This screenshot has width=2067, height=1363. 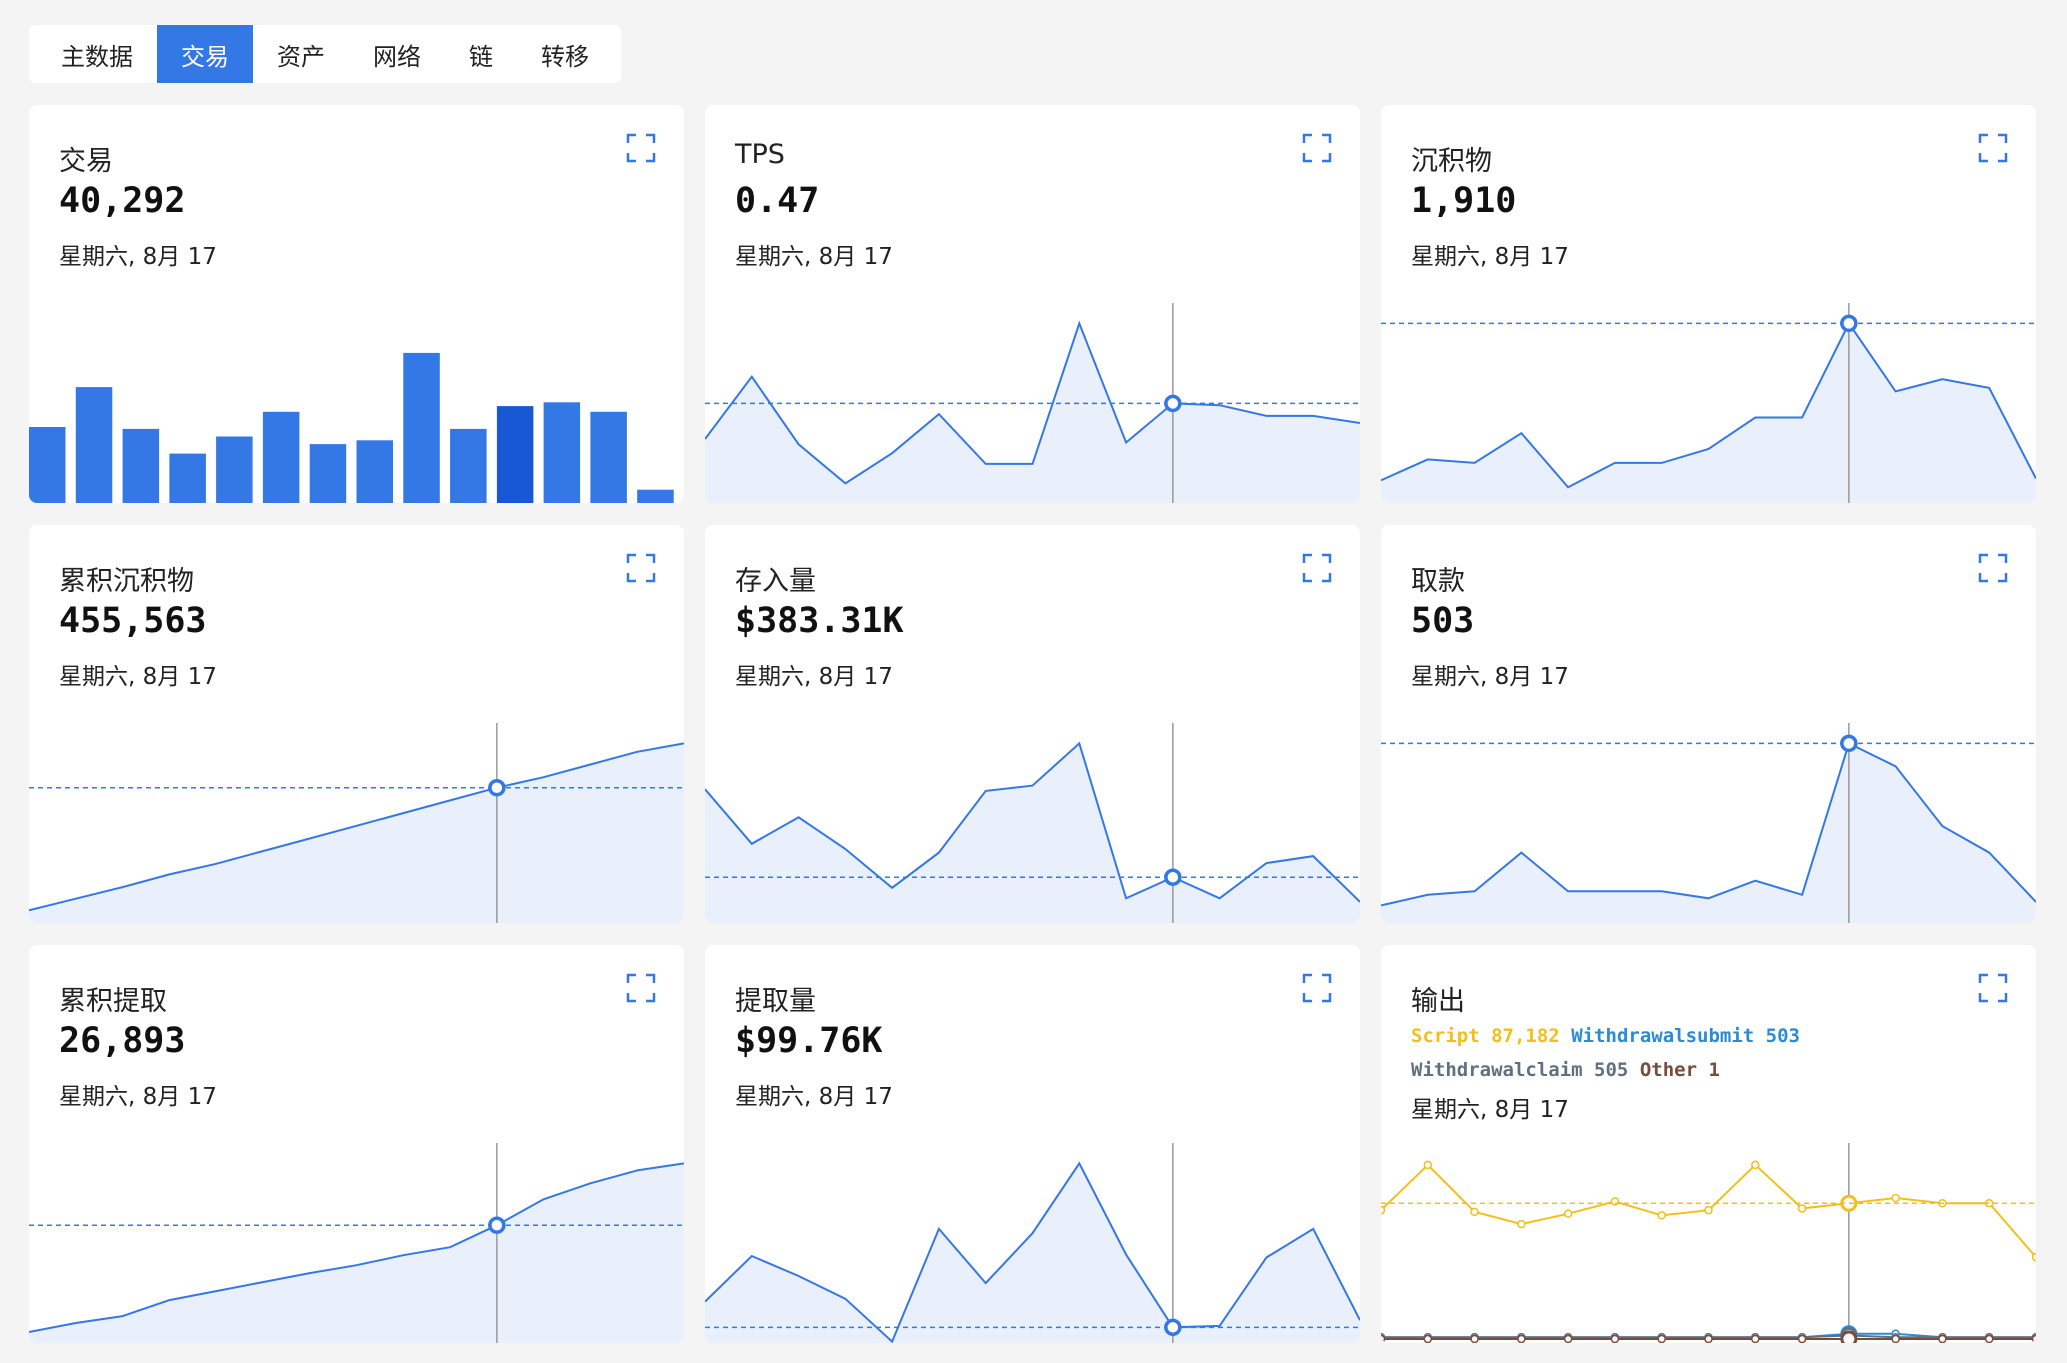 I want to click on chart-outputs, so click(x=1708, y=1243).